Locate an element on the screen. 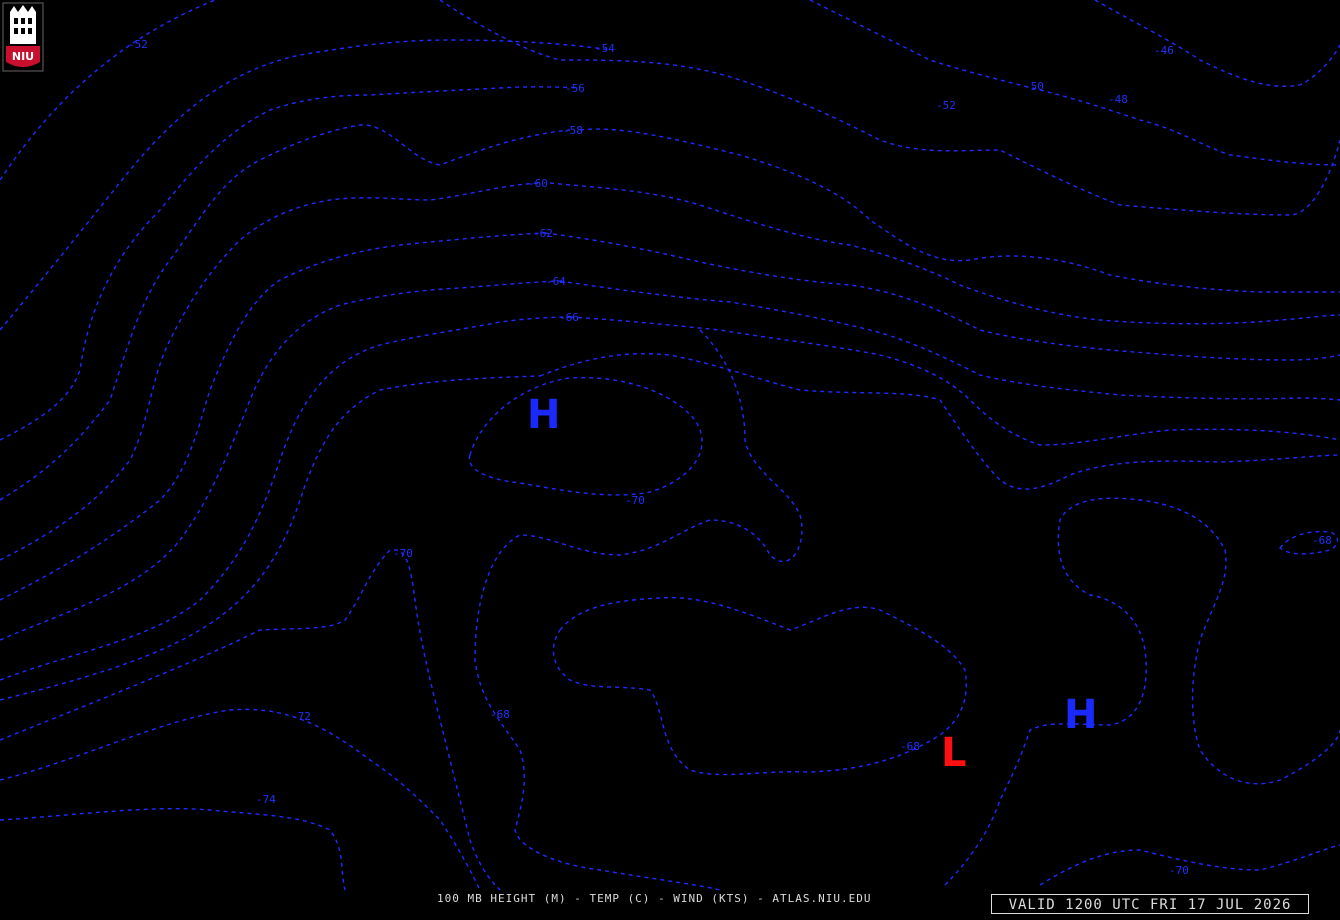  contour-label: -54 is located at coordinates (605, 48).